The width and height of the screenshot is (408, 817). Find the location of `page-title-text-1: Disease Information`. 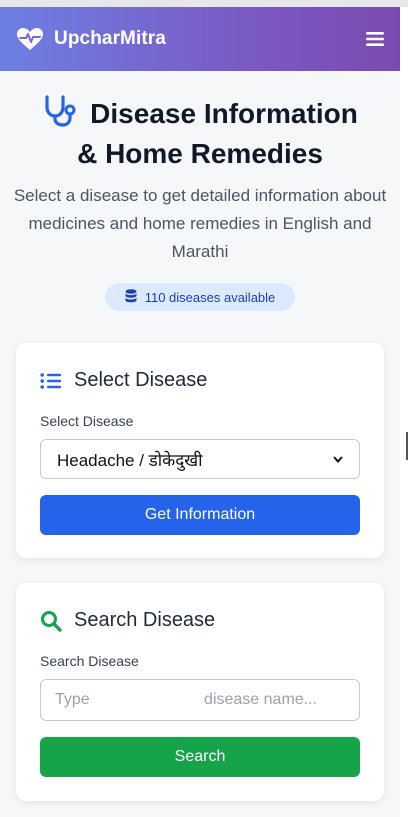

page-title-text-1: Disease Information is located at coordinates (224, 113).